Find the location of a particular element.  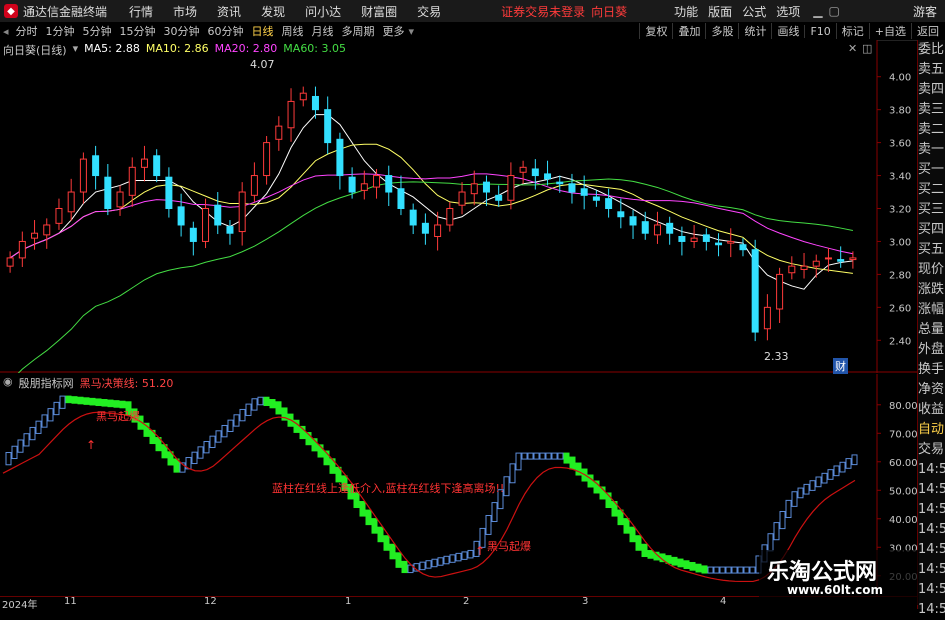

side-panel-item: 卖二 is located at coordinates (931, 130).